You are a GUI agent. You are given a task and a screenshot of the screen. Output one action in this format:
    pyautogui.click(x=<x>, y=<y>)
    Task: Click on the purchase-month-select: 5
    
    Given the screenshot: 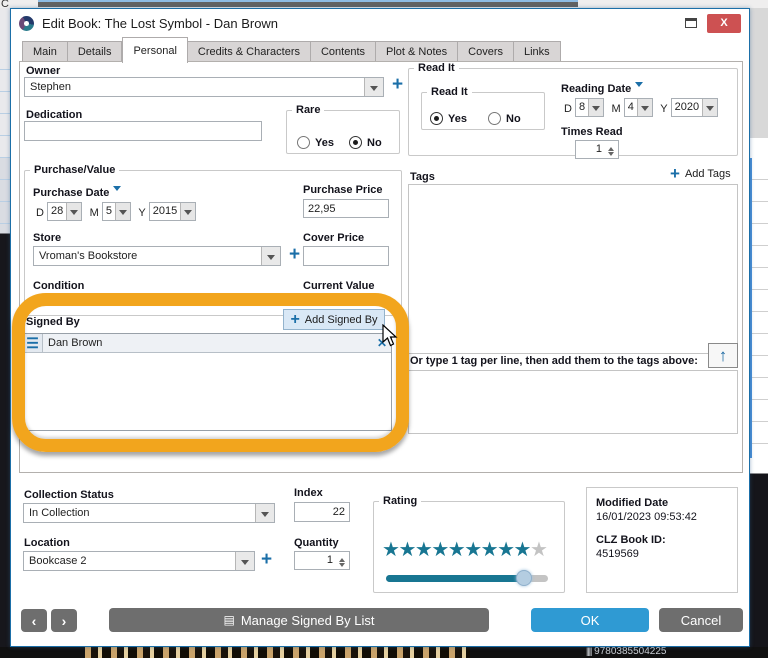 What is the action you would take?
    pyautogui.click(x=116, y=211)
    